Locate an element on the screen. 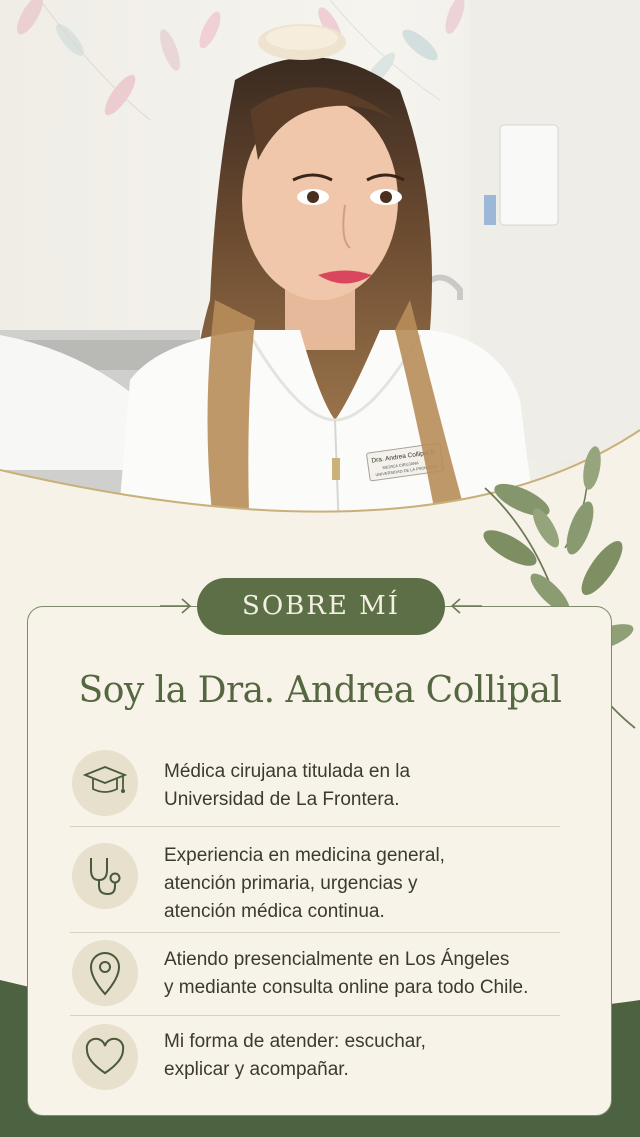 The image size is (640, 1137). heart-icon is located at coordinates (105, 1056).